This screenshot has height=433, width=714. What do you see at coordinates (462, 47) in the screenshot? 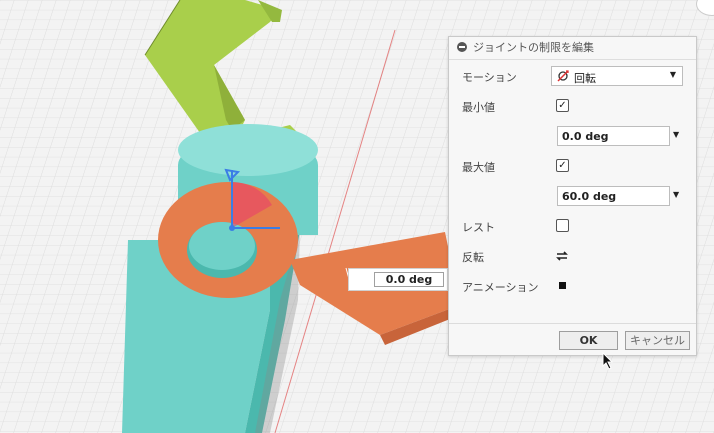
I see `collapse-icon` at bounding box center [462, 47].